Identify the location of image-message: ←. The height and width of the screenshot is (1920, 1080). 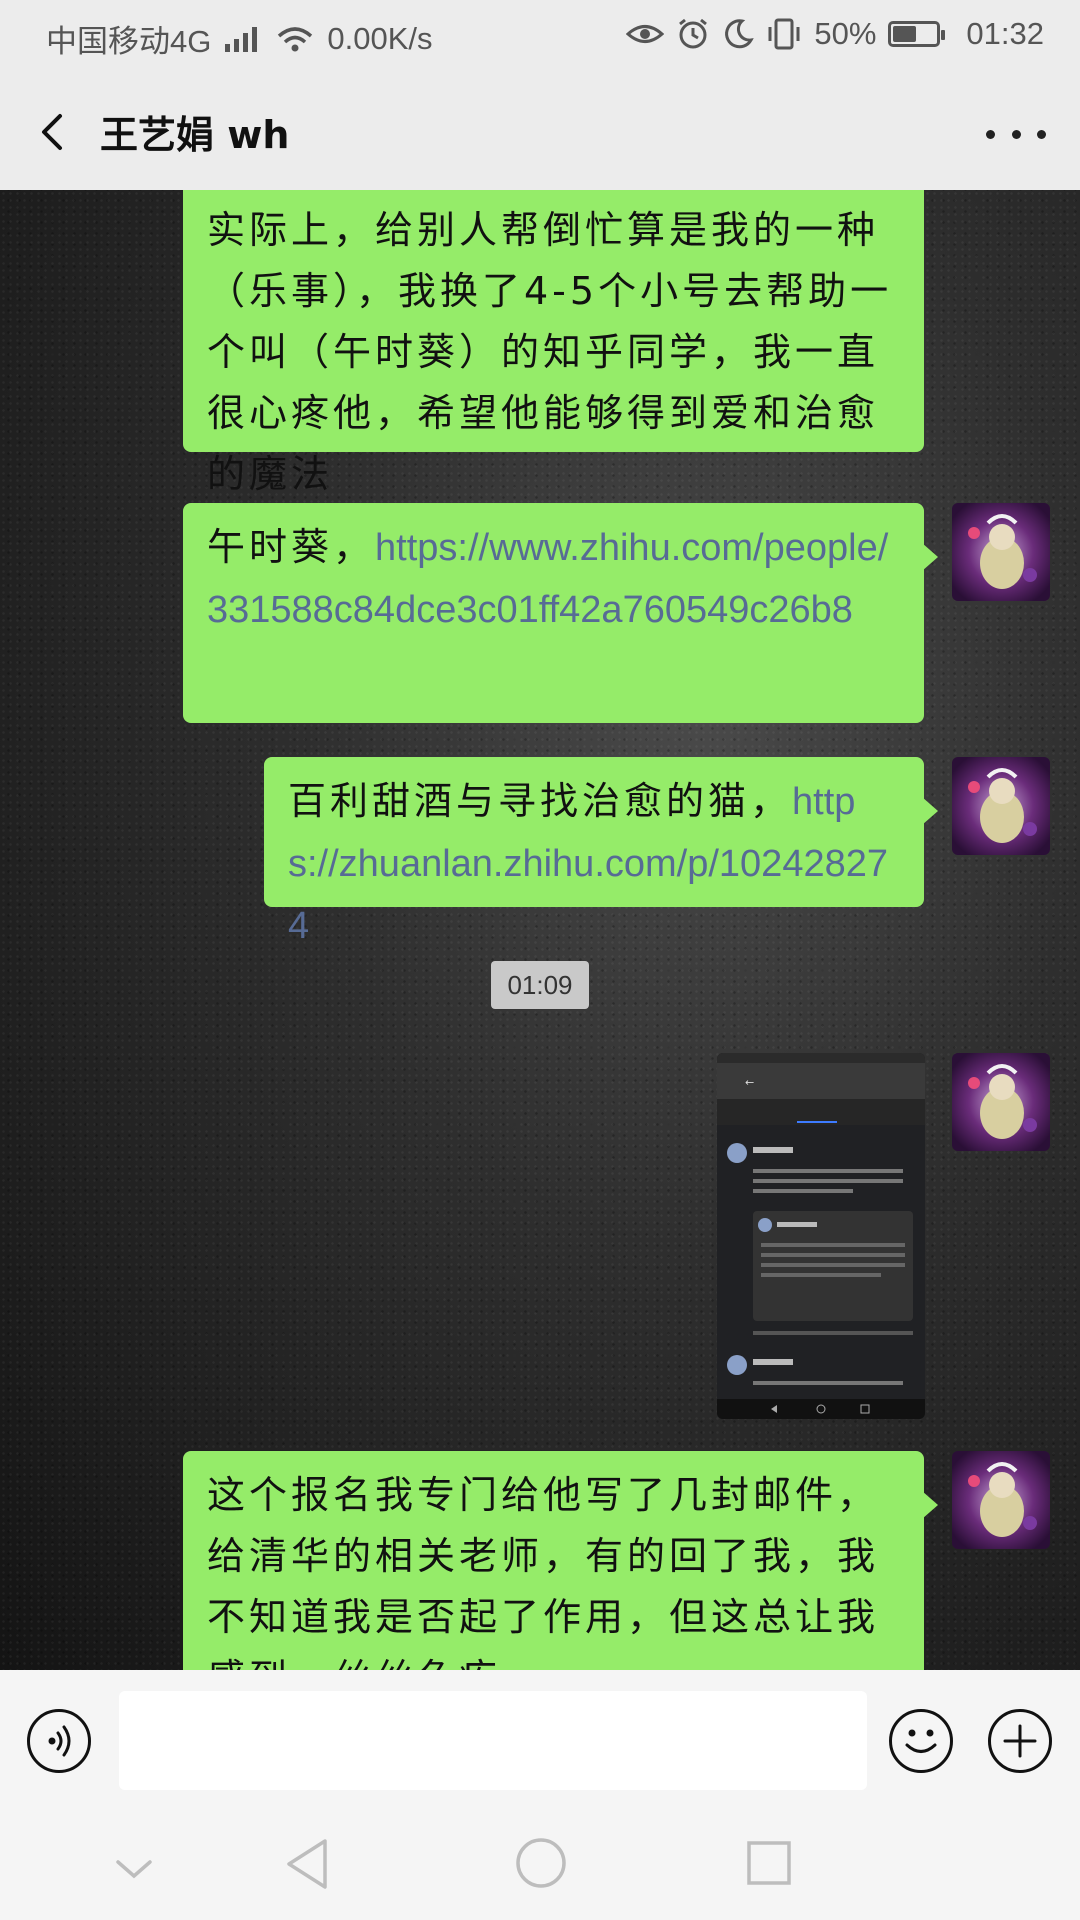
(821, 1236).